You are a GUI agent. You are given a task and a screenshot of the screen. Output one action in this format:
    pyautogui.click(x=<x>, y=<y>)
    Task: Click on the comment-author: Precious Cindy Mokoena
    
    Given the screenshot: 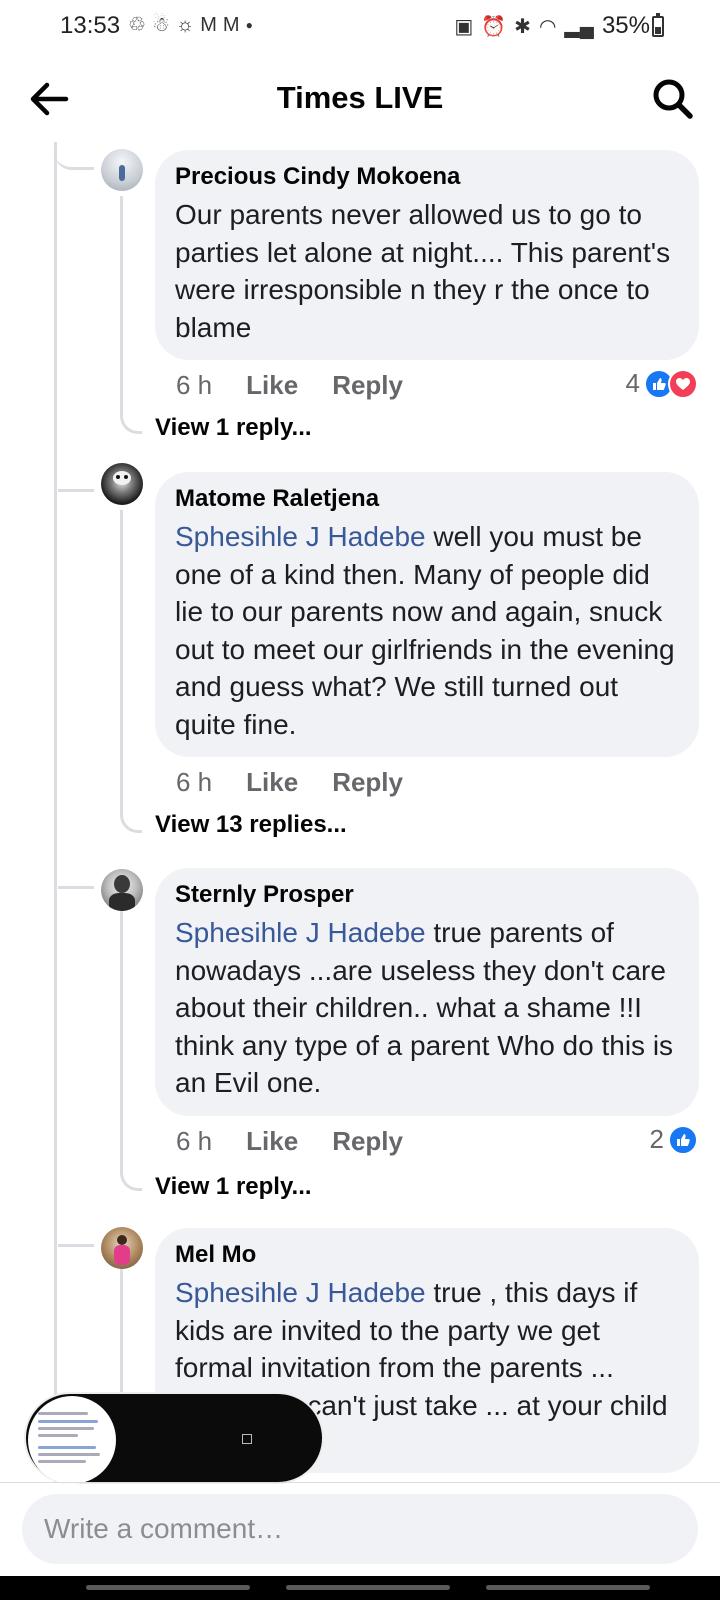 What is the action you would take?
    pyautogui.click(x=427, y=177)
    